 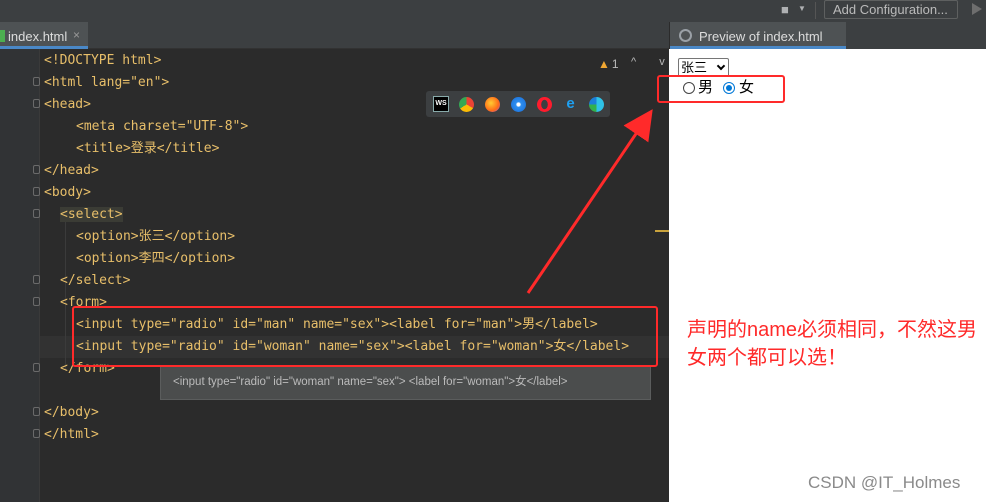 I want to click on annotation-arrow, so click(x=589, y=201).